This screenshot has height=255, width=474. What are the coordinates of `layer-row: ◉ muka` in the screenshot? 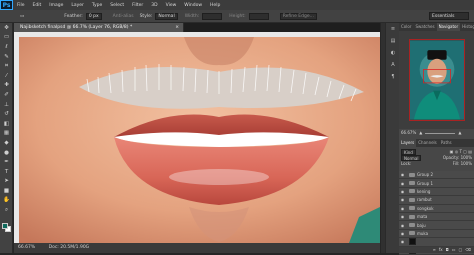 It's located at (436, 234).